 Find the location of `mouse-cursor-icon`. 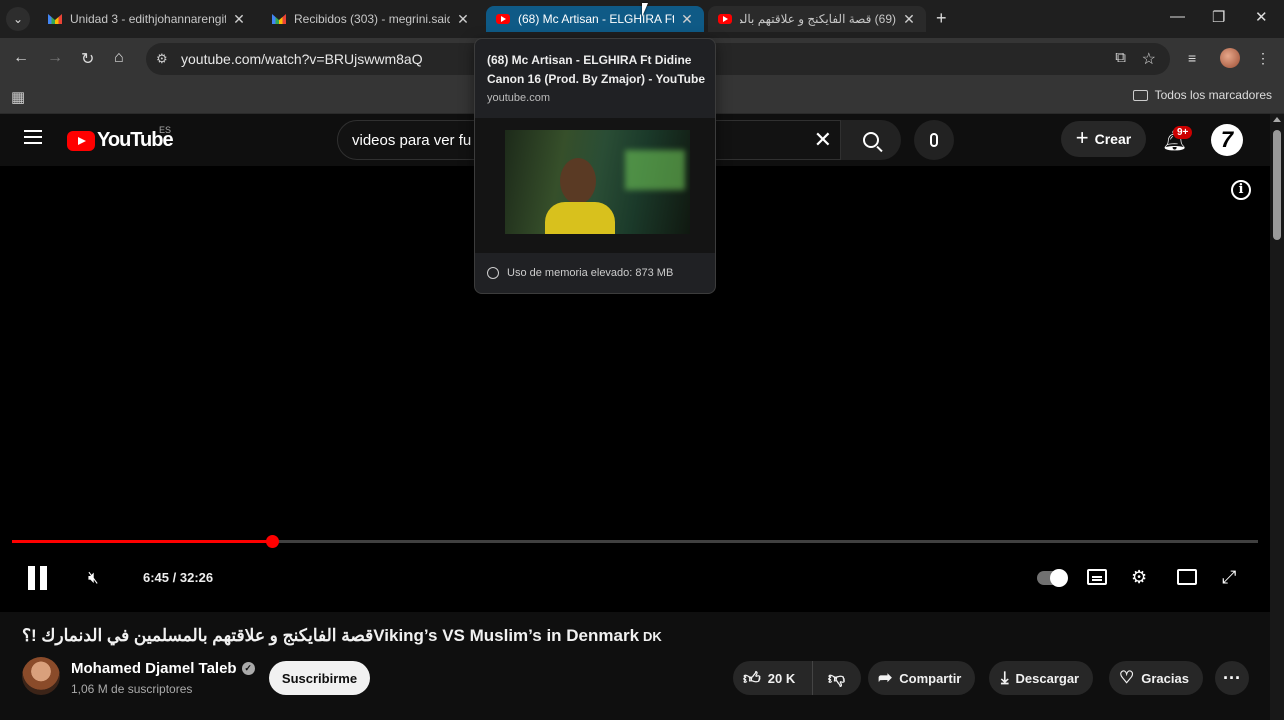

mouse-cursor-icon is located at coordinates (645, 10).